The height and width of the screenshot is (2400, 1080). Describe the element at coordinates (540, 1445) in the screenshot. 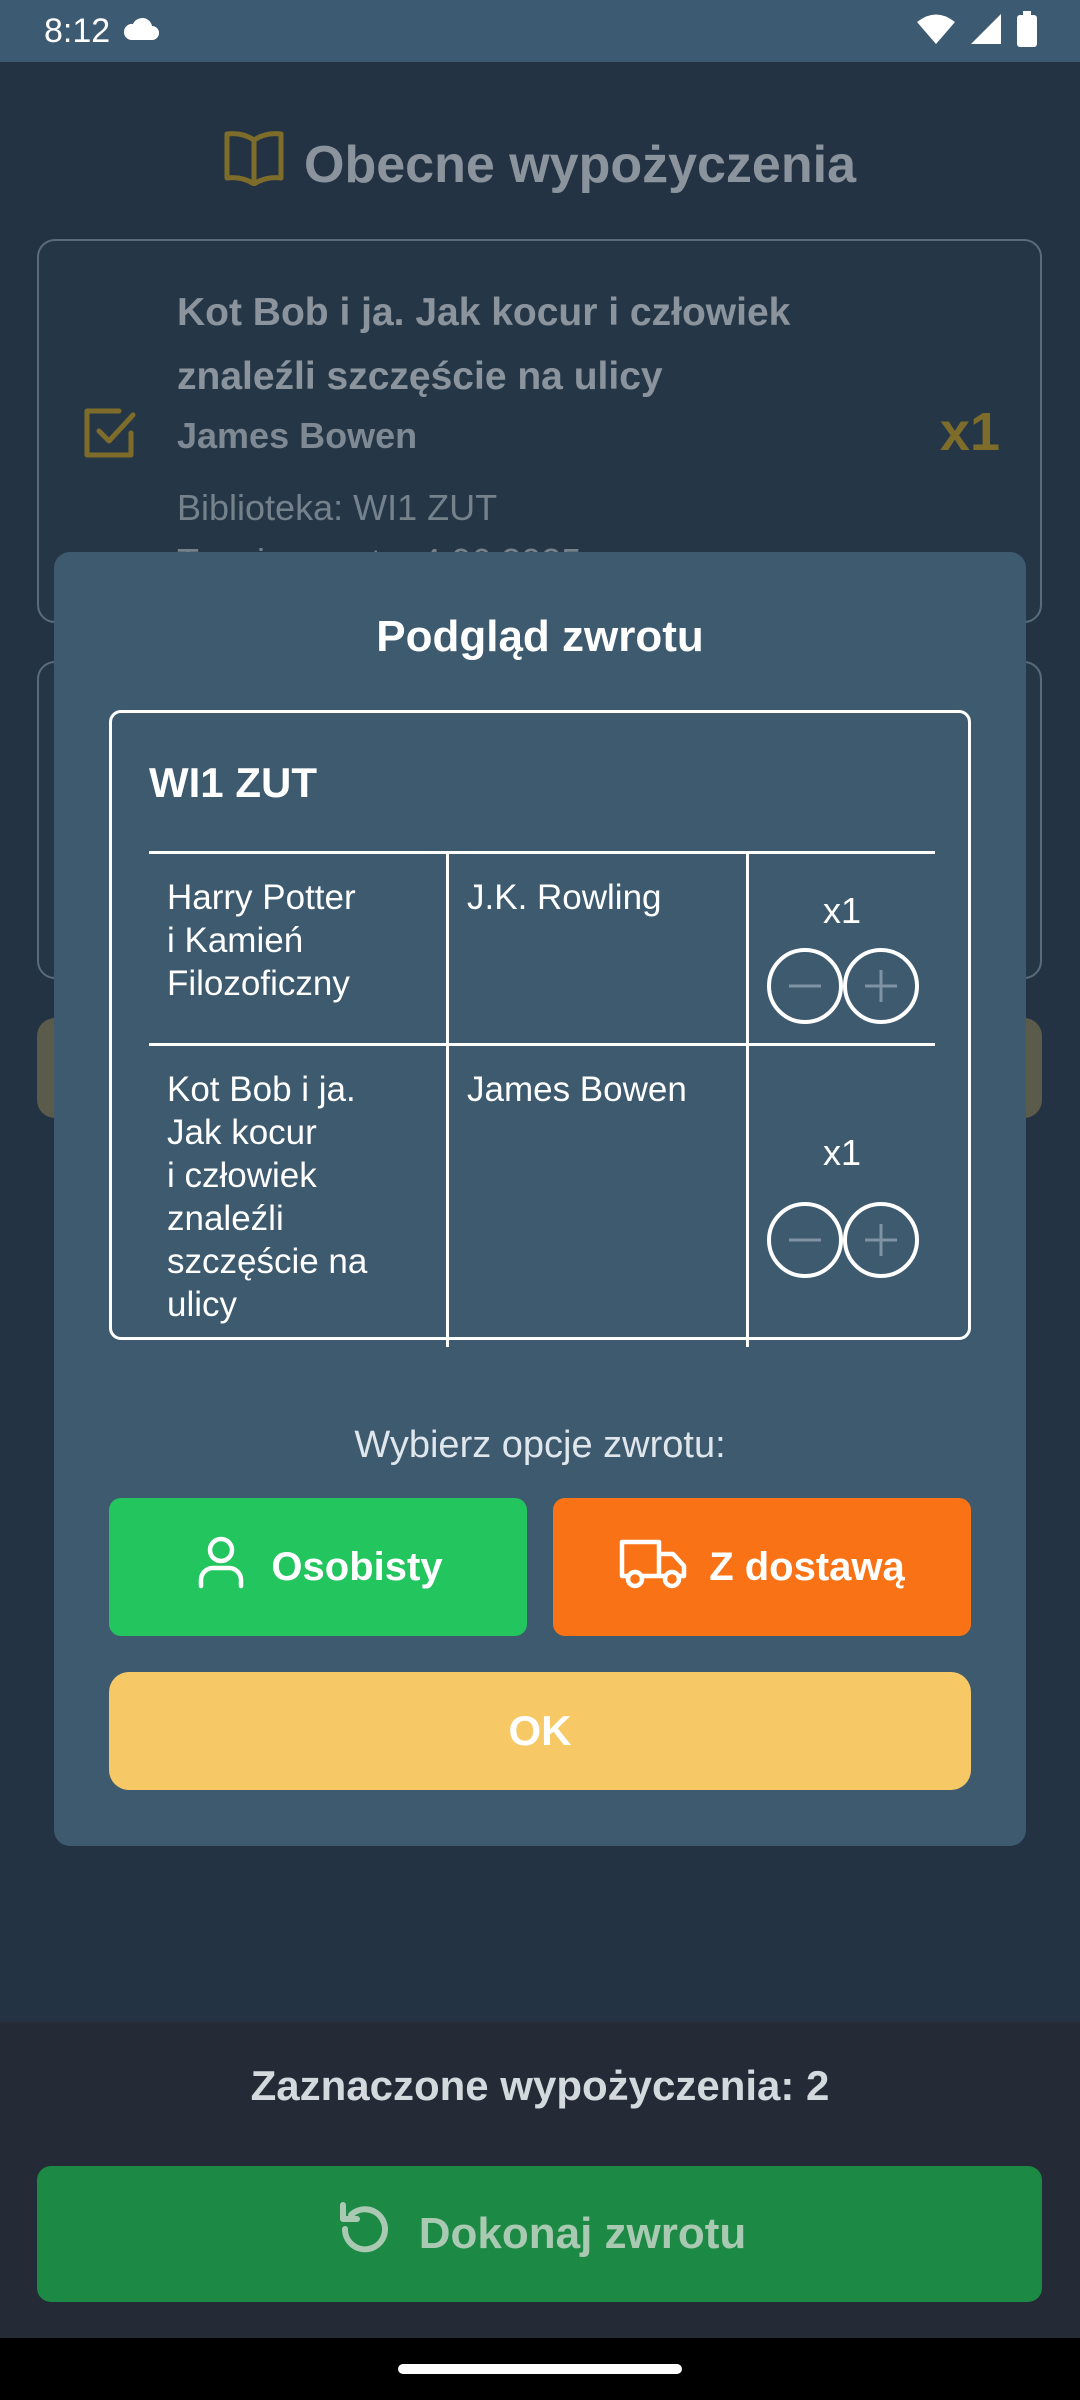

I see `return-options-label: Wybierz opcje zwrotu:` at that location.